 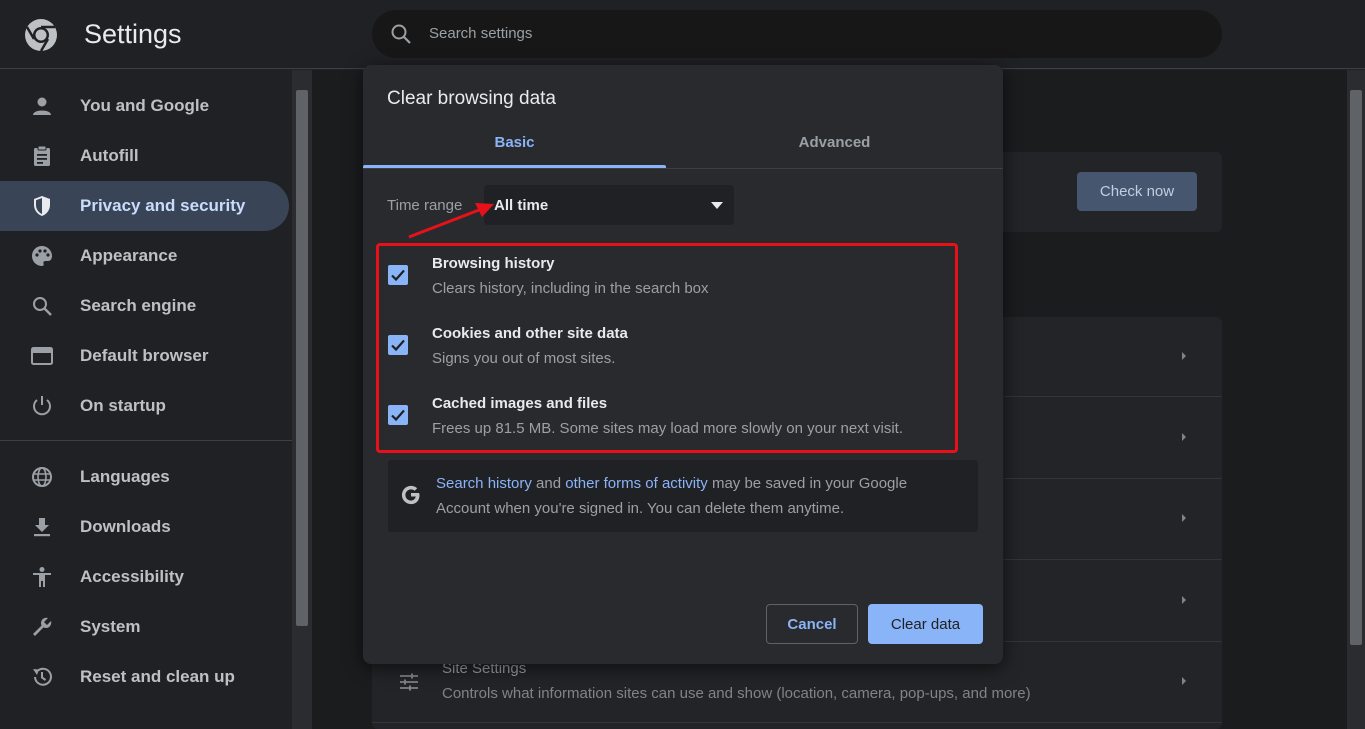 I want to click on sidebar-item-label: Accessibility, so click(x=132, y=576).